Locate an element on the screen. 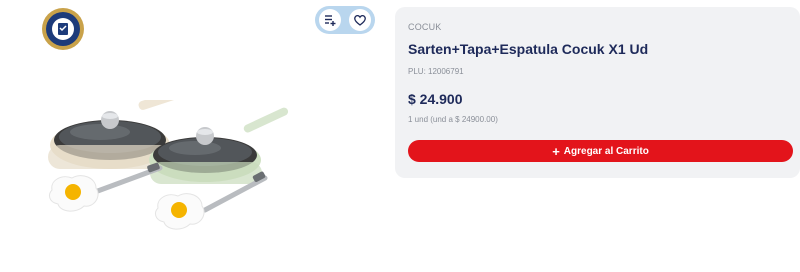 This screenshot has width=800, height=272. add-to-list-icon is located at coordinates (330, 20).